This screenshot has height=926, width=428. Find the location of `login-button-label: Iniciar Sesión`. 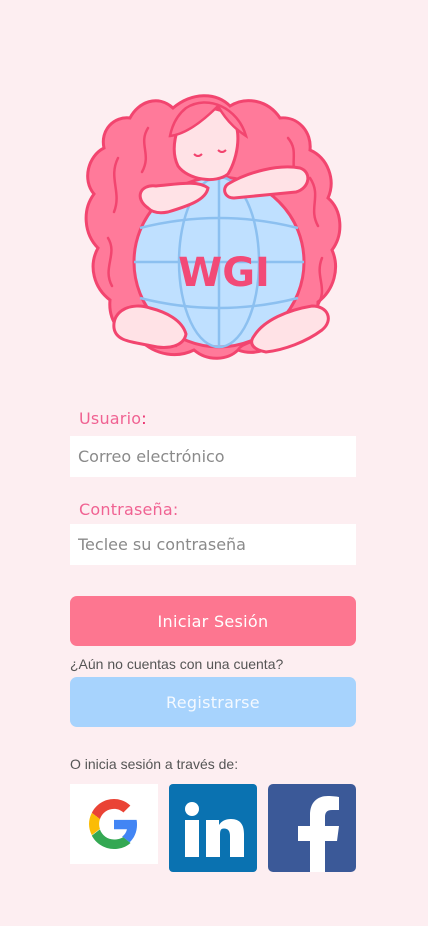

login-button-label: Iniciar Sesión is located at coordinates (213, 621).